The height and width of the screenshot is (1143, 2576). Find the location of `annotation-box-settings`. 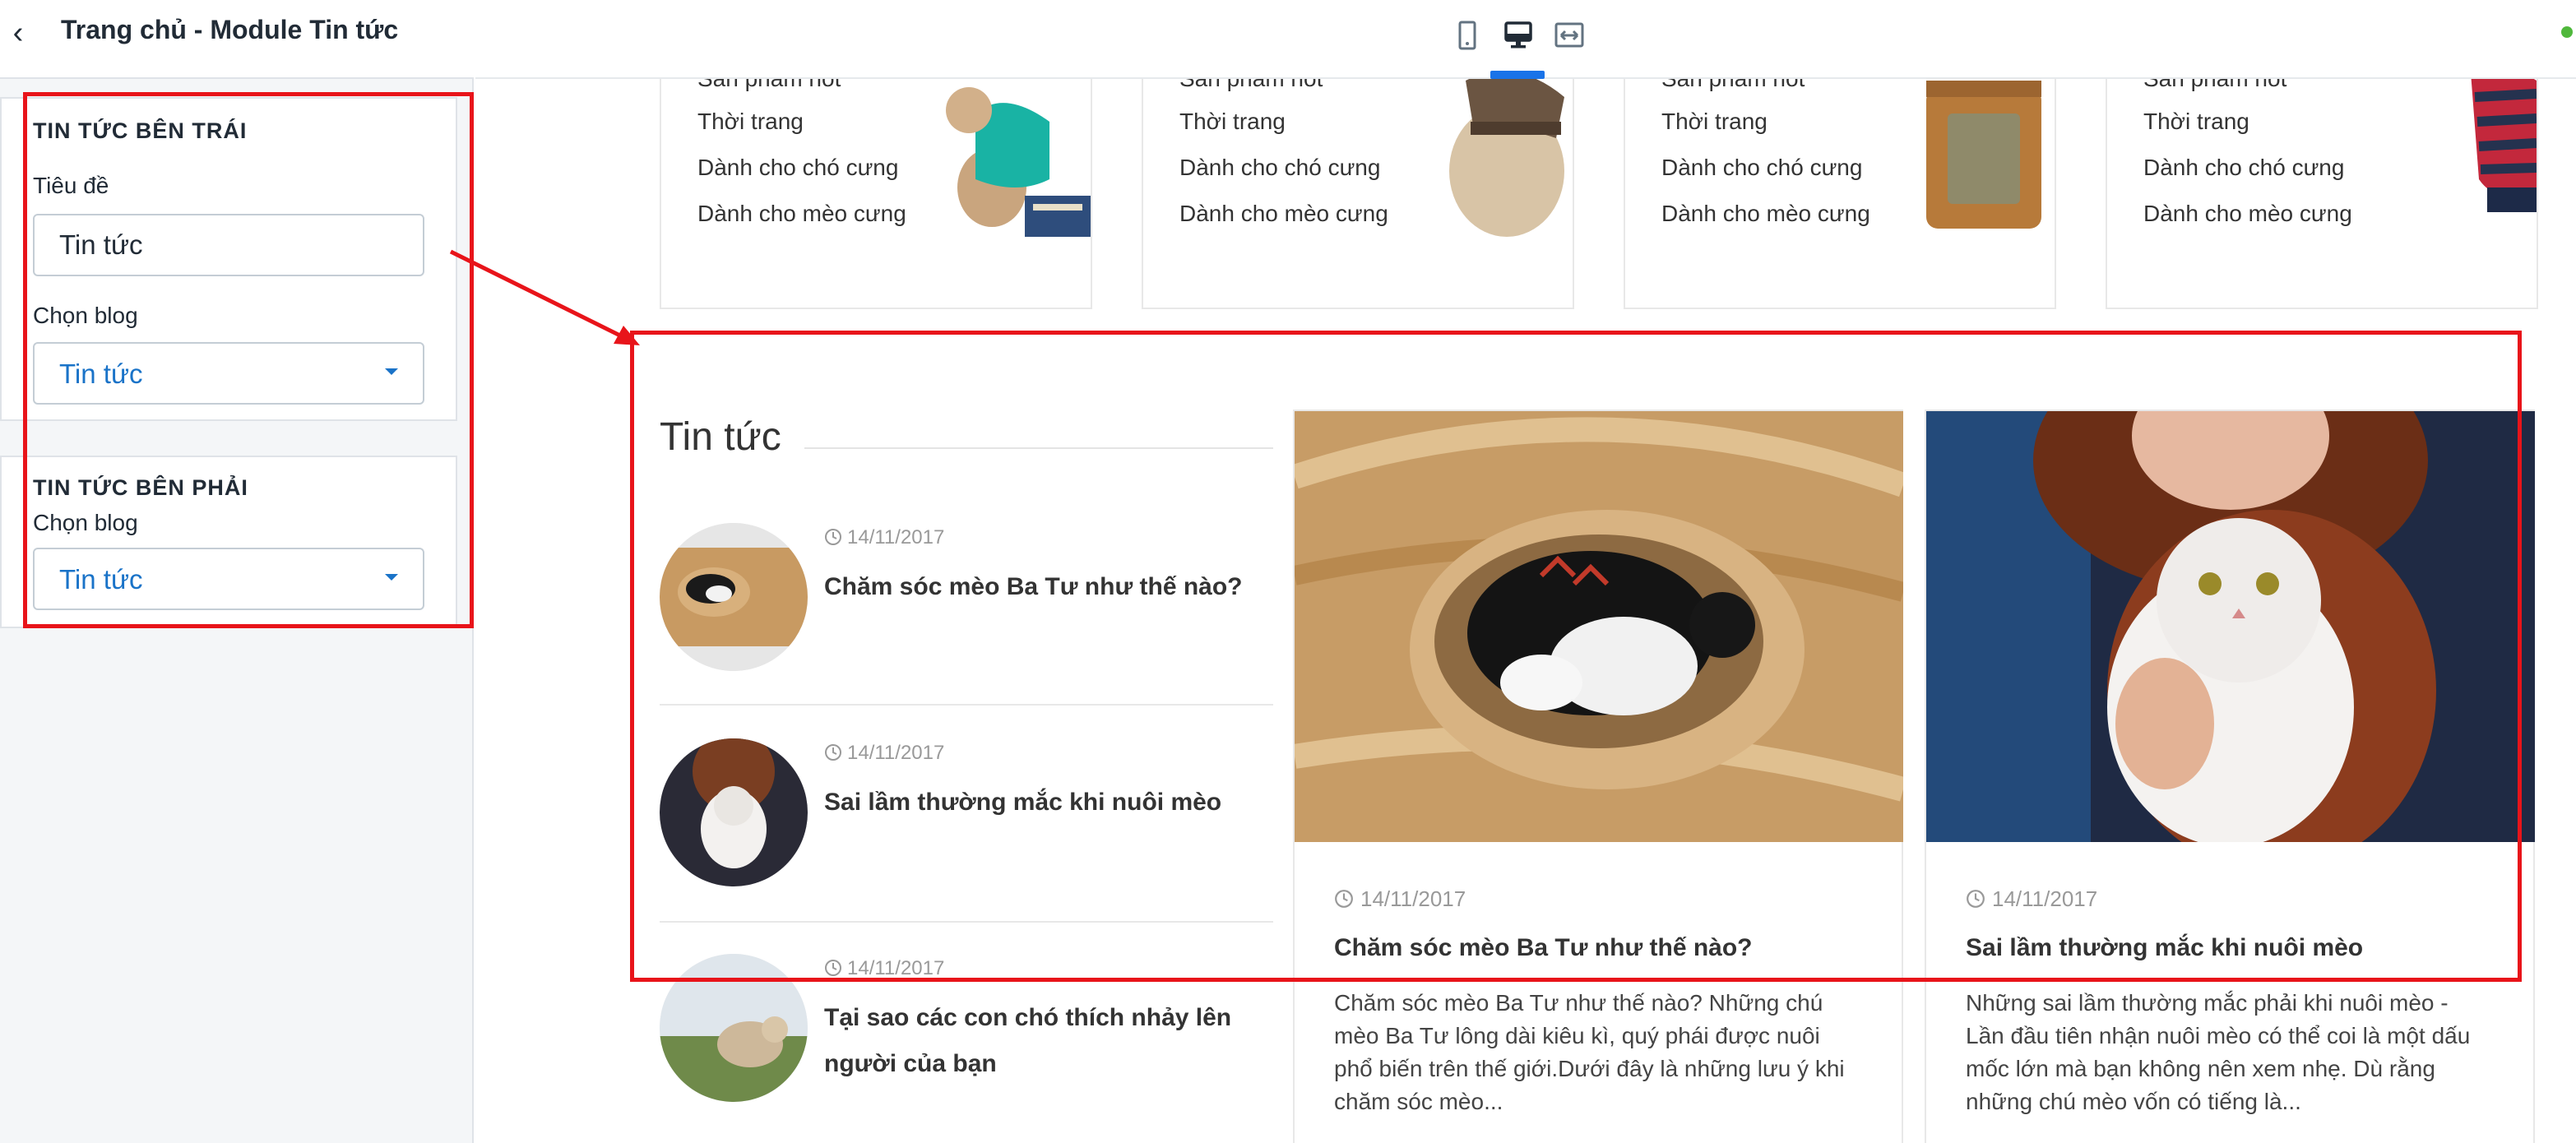

annotation-box-settings is located at coordinates (249, 360).